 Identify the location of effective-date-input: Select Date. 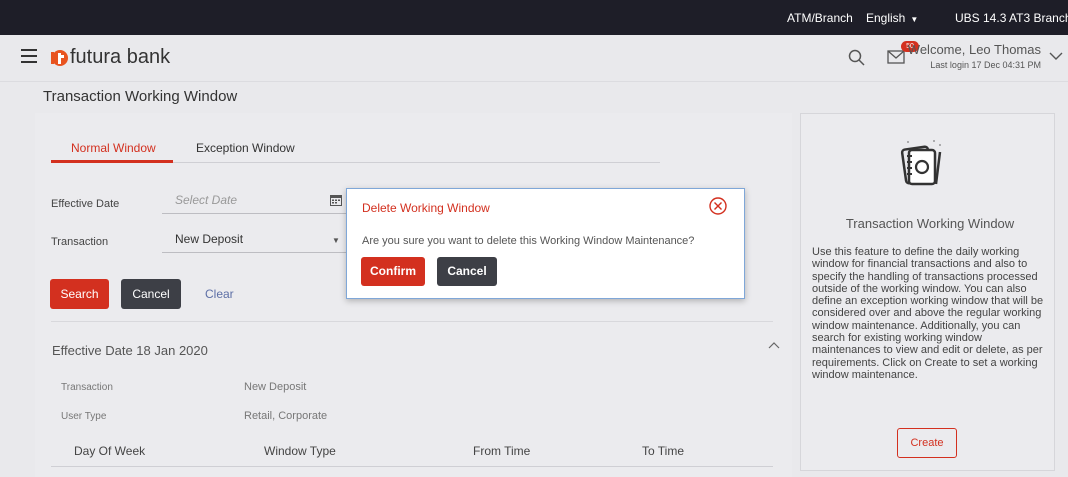
(206, 200).